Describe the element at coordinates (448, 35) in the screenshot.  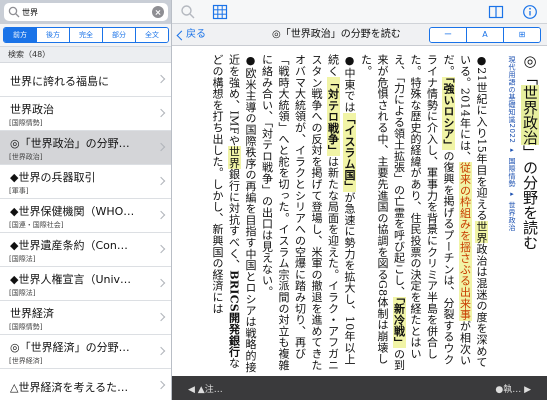
I see `font-smaller-button: ー` at that location.